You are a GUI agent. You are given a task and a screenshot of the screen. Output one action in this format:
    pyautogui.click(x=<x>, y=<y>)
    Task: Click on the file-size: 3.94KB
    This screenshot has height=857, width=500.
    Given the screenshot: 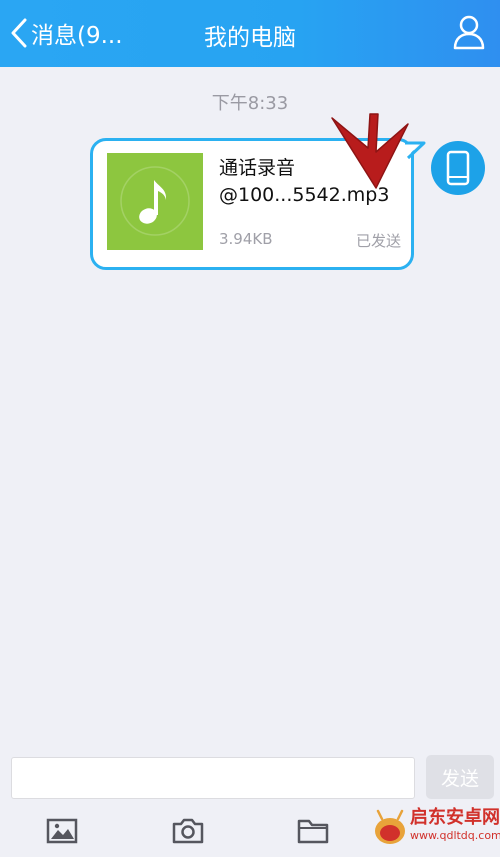 What is the action you would take?
    pyautogui.click(x=246, y=239)
    